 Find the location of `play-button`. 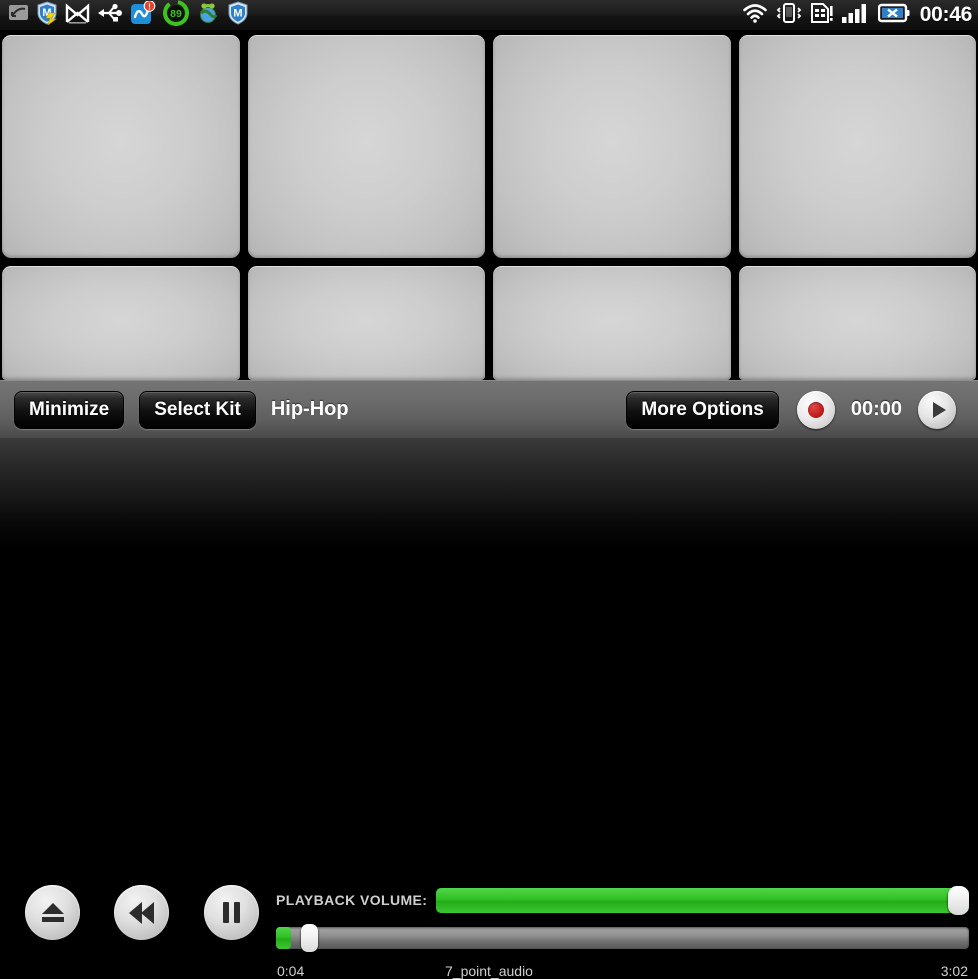

play-button is located at coordinates (937, 410).